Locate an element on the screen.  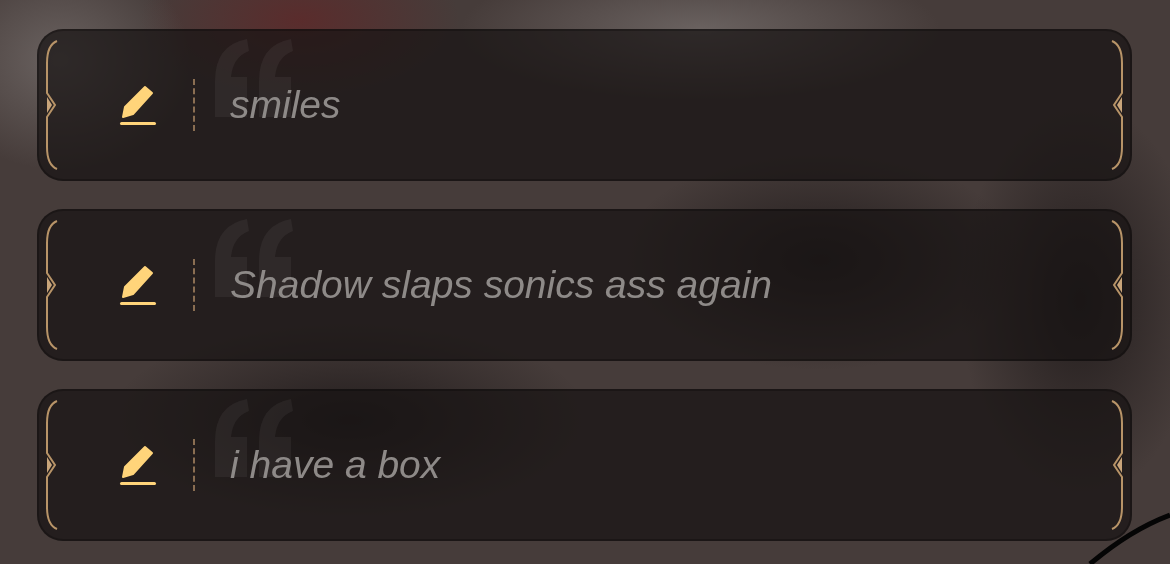
reply-text: smiles is located at coordinates (285, 105).